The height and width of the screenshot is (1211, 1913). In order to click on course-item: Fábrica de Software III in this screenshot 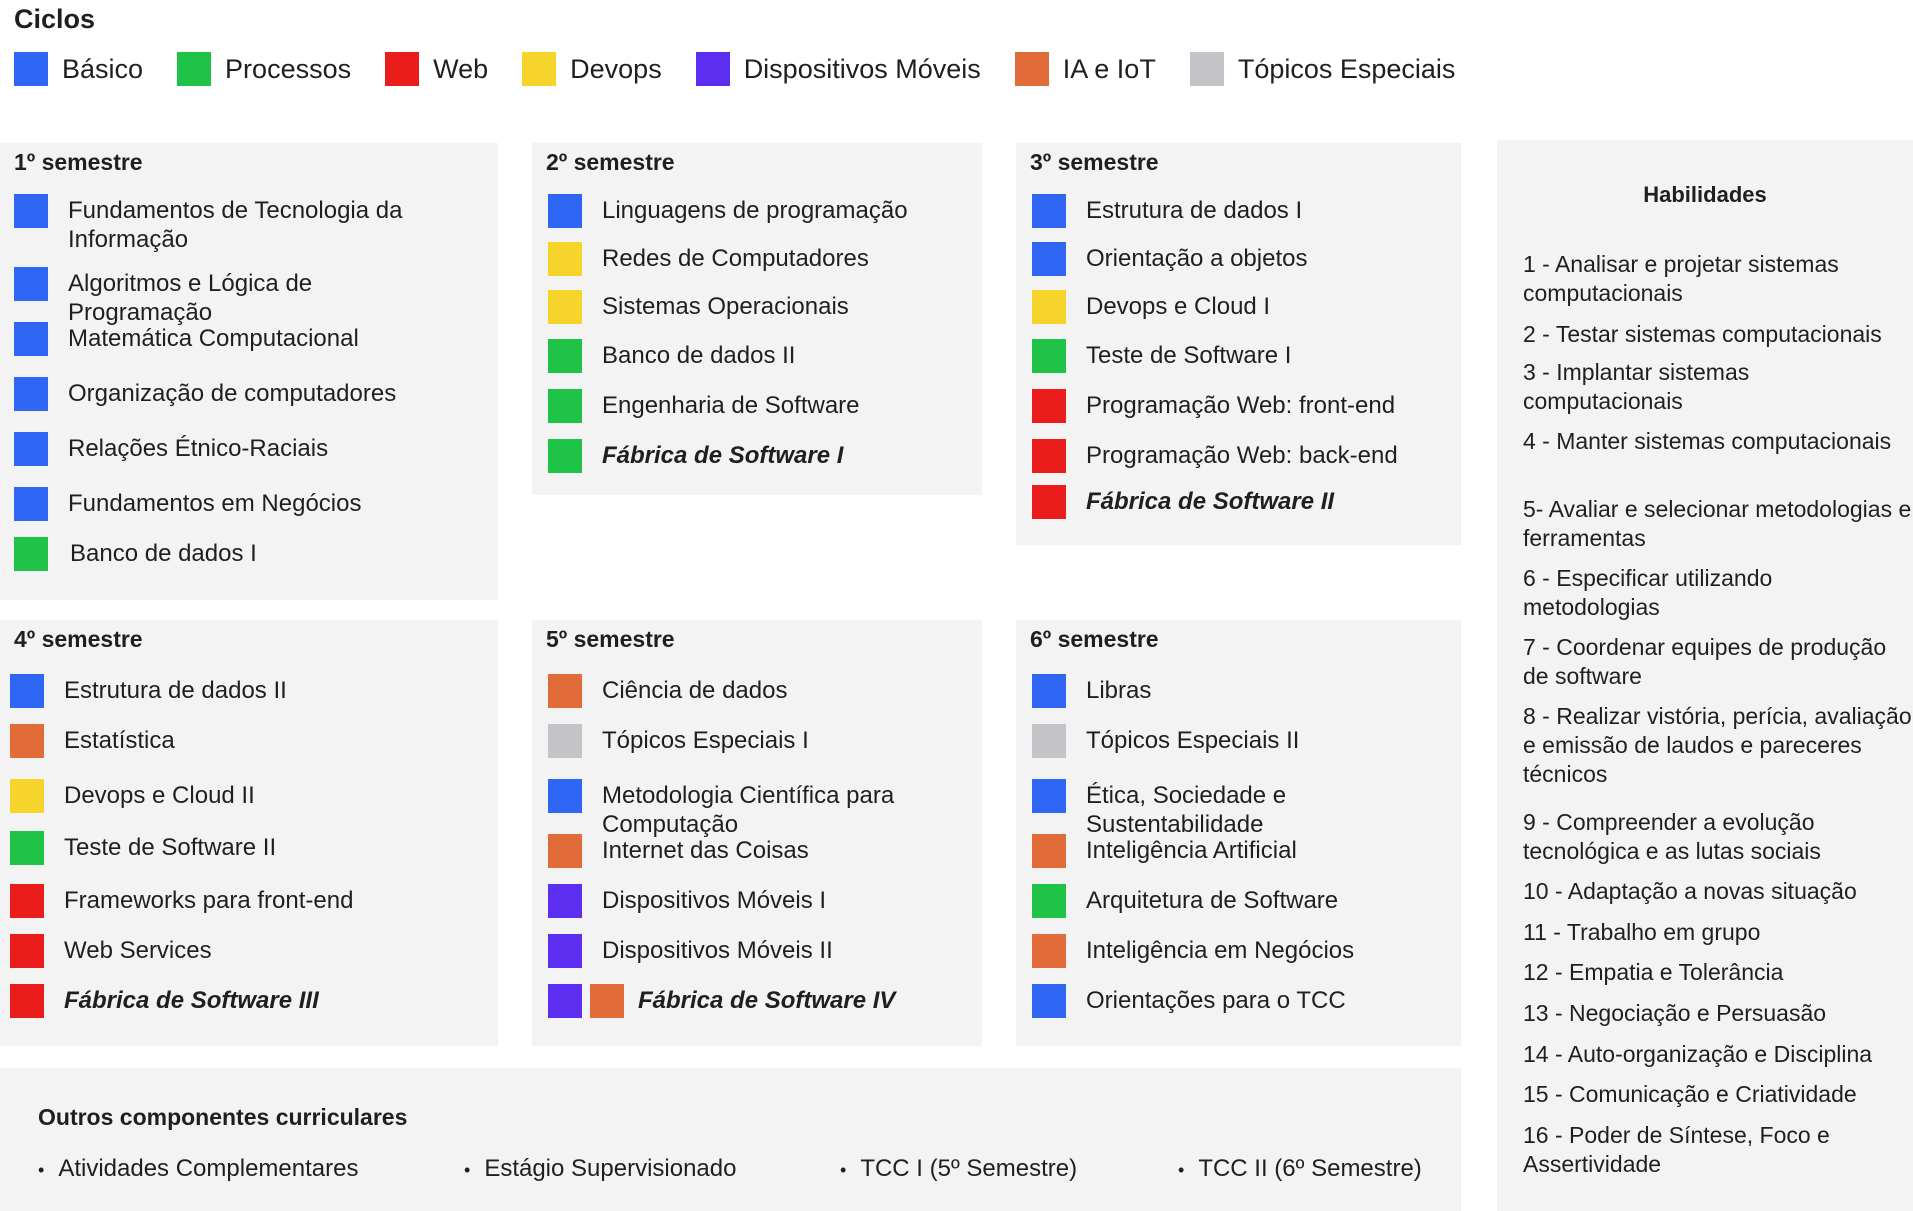, I will do `click(240, 1001)`.